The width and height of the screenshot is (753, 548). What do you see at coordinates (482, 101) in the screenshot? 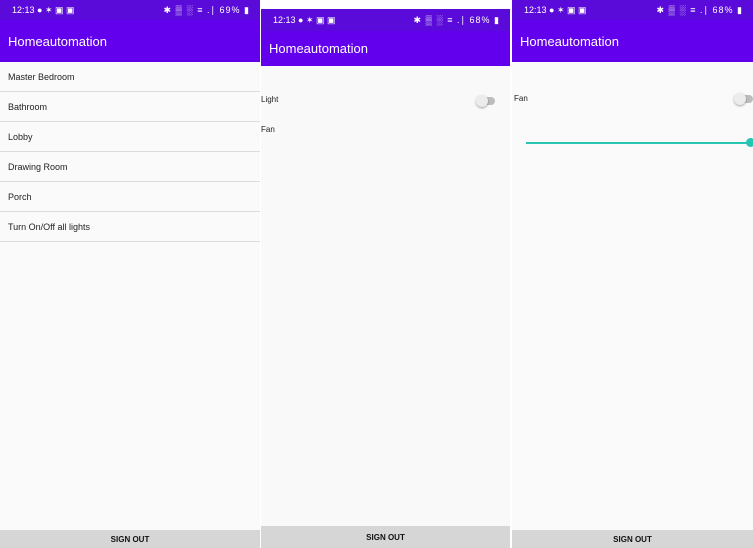
I see `light-switch-thumb` at bounding box center [482, 101].